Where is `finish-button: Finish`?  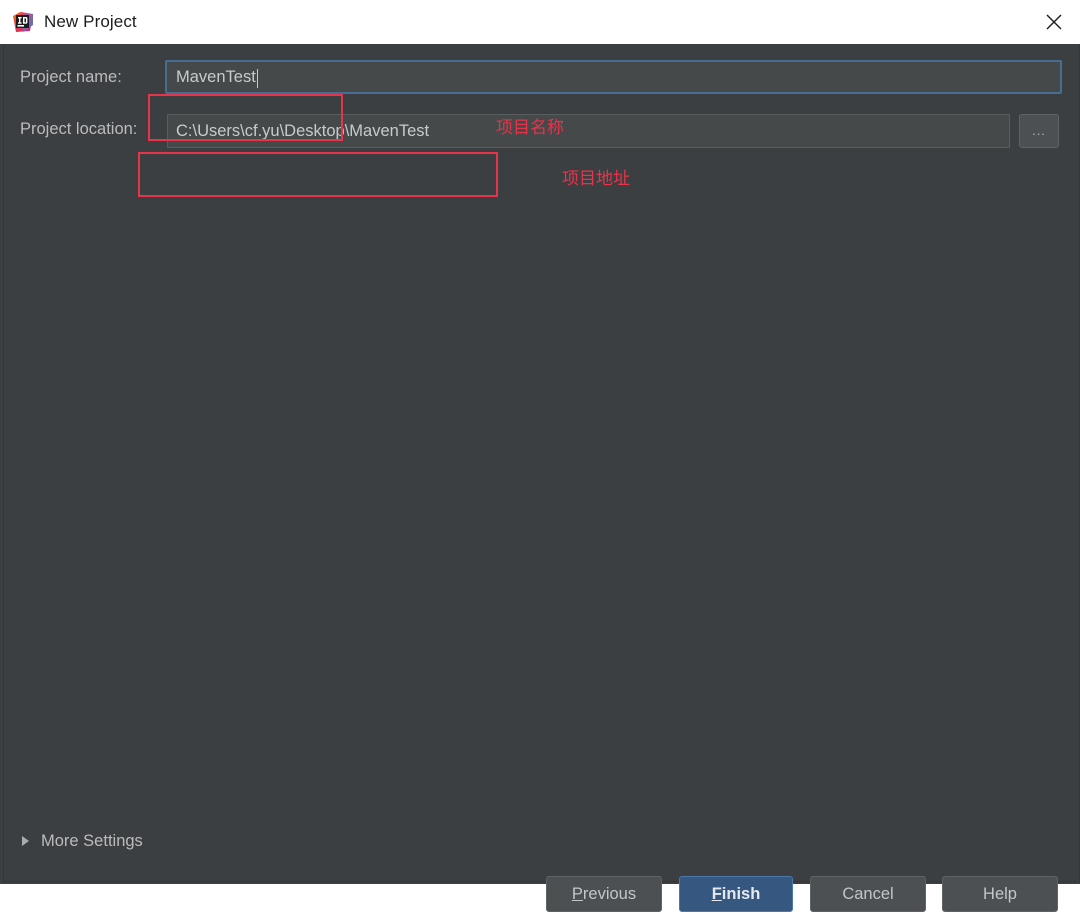
finish-button: Finish is located at coordinates (736, 894).